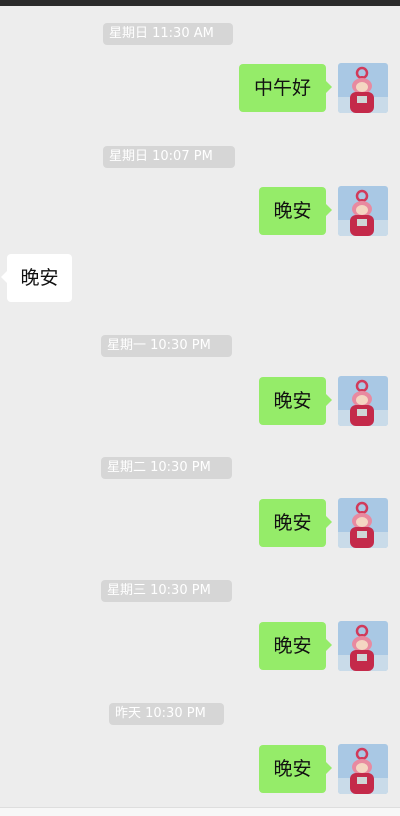  I want to click on chat-timestamp: 昨天 10:30 PM, so click(166, 714).